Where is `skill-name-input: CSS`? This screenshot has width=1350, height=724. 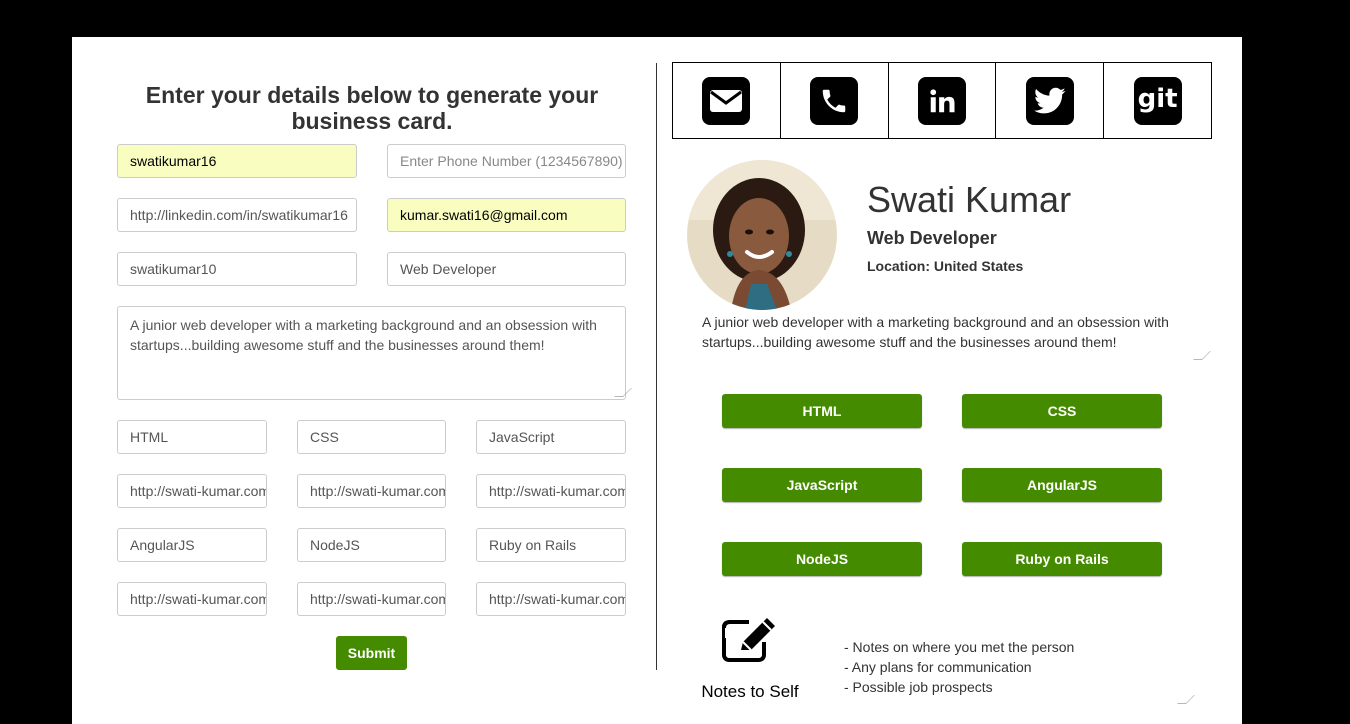 skill-name-input: CSS is located at coordinates (371, 437).